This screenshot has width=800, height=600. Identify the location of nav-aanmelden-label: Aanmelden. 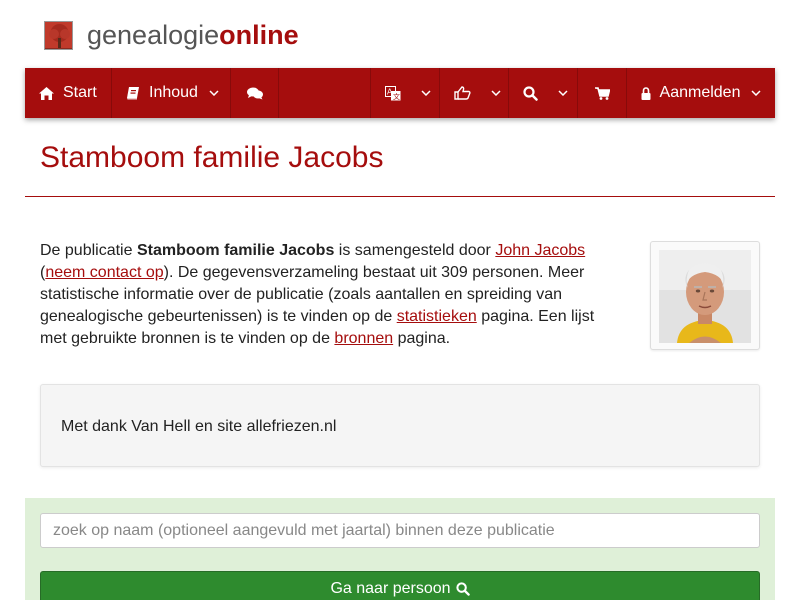
(700, 92).